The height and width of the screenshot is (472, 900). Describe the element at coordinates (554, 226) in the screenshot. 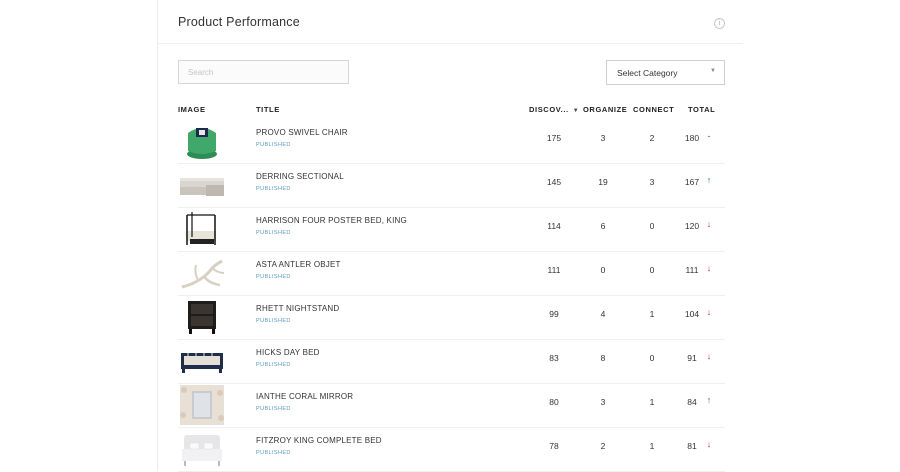

I see `discover-count: 114` at that location.